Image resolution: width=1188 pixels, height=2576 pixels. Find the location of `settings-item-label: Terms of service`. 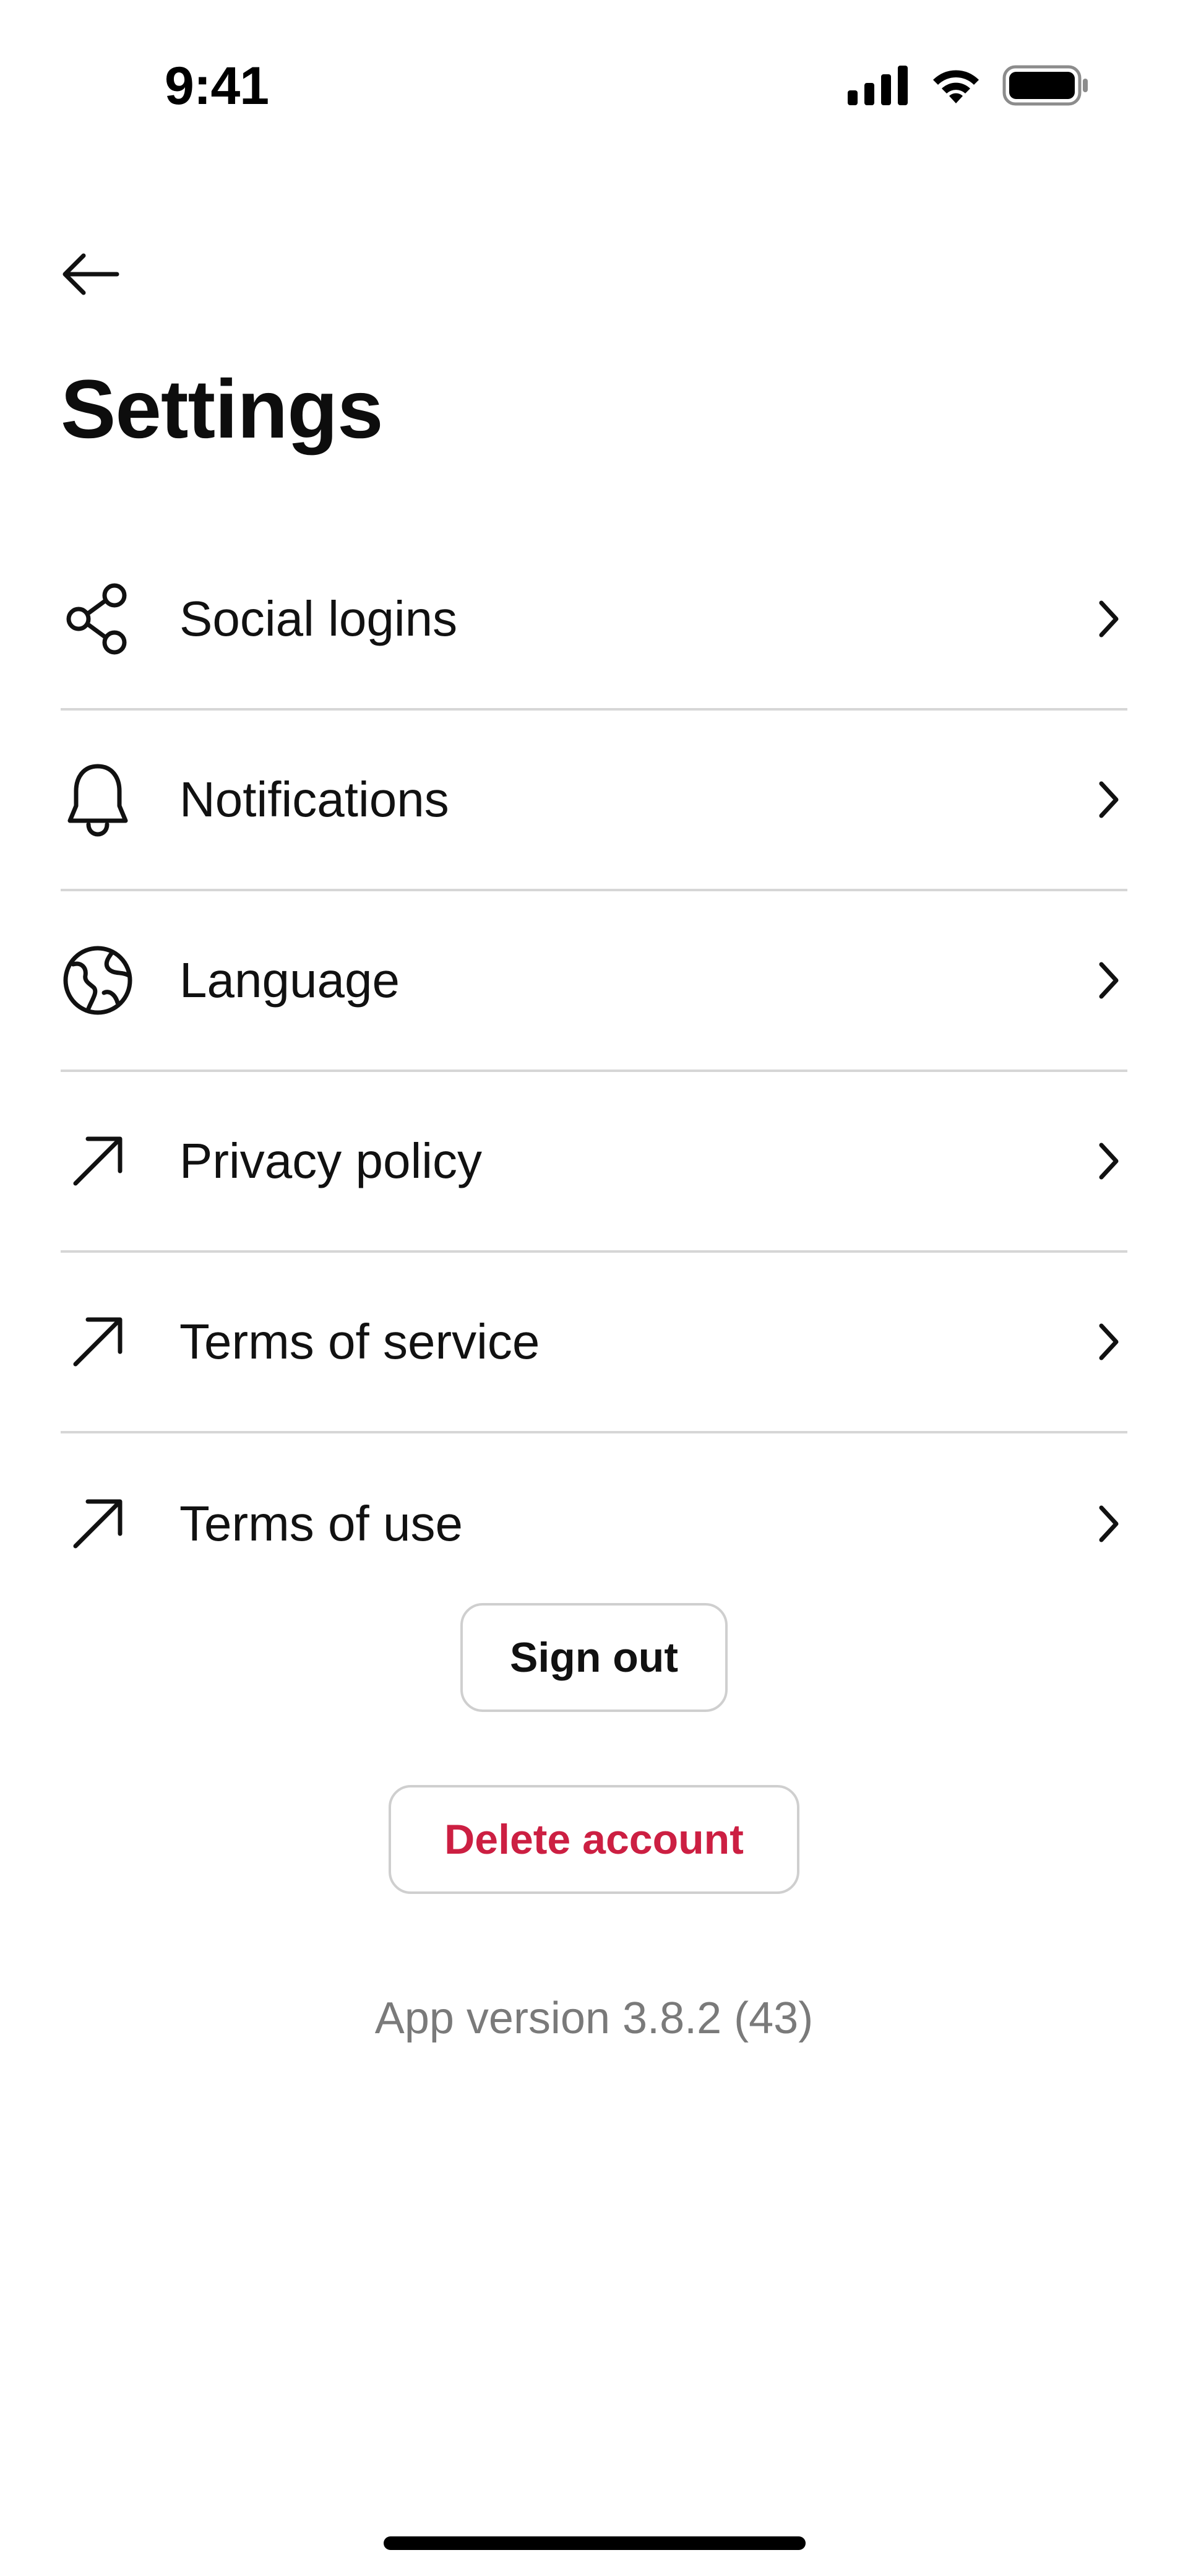

settings-item-label: Terms of service is located at coordinates (360, 1341).